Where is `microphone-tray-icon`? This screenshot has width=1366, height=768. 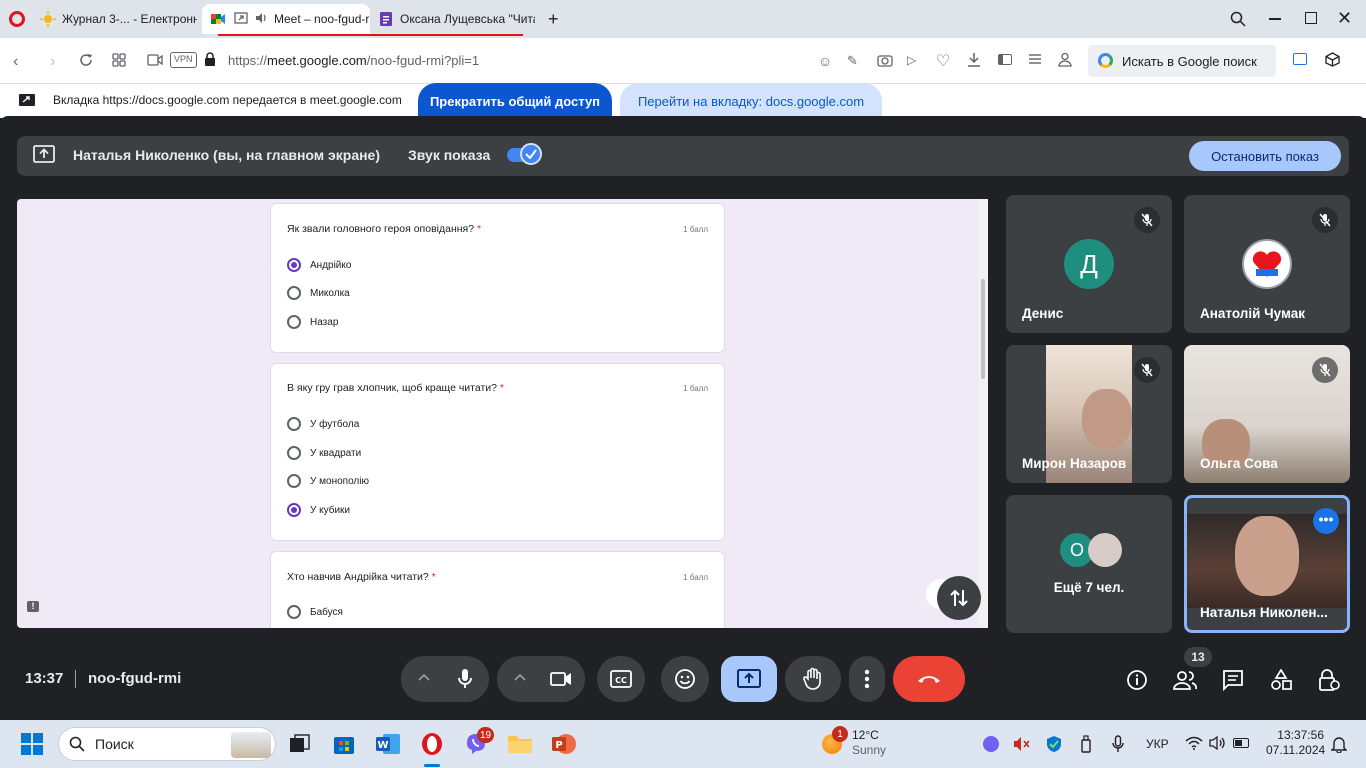
microphone-tray-icon is located at coordinates (1118, 744).